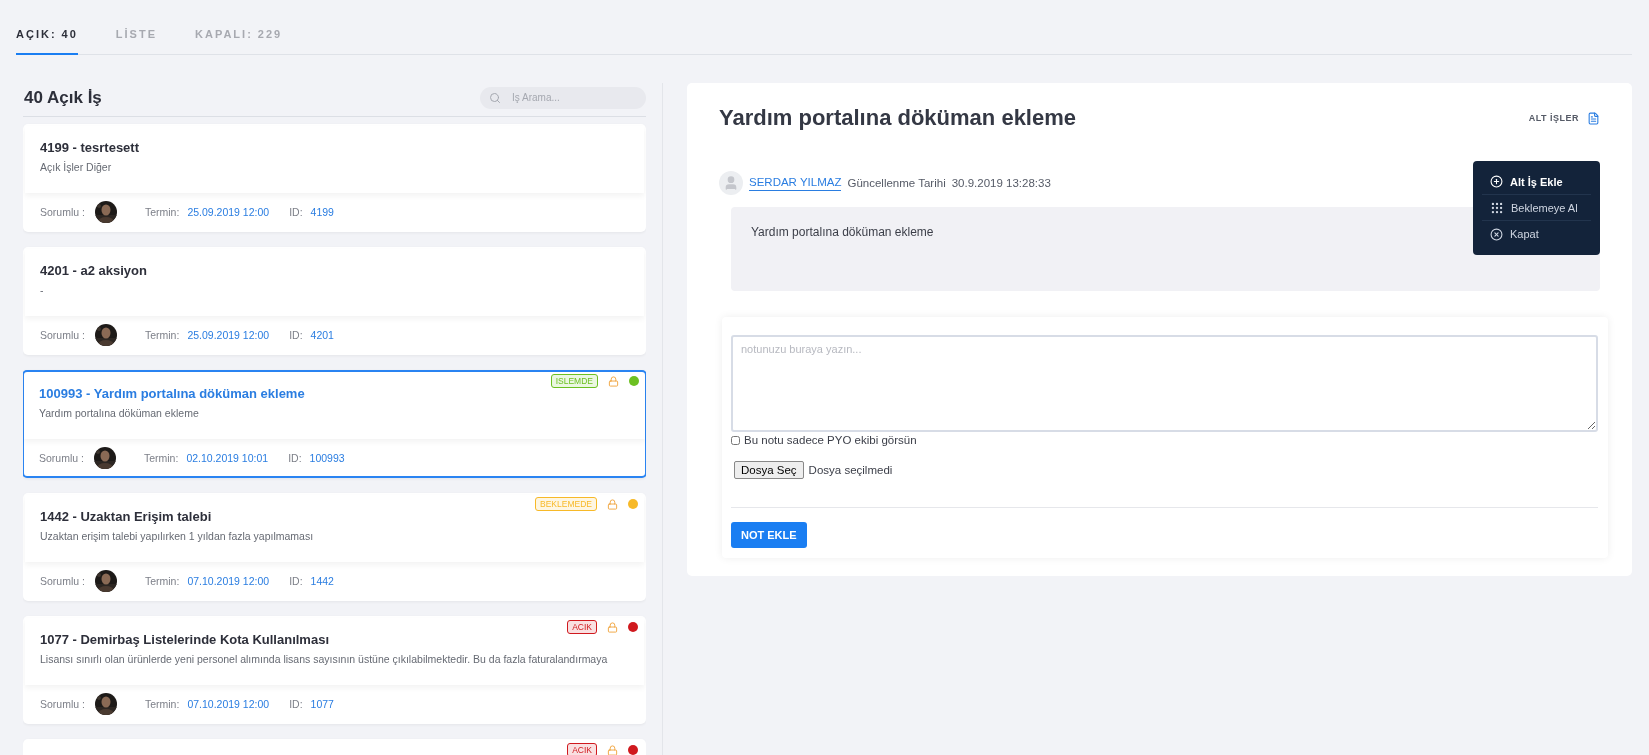  I want to click on file-button: Dosya Seç, so click(769, 470).